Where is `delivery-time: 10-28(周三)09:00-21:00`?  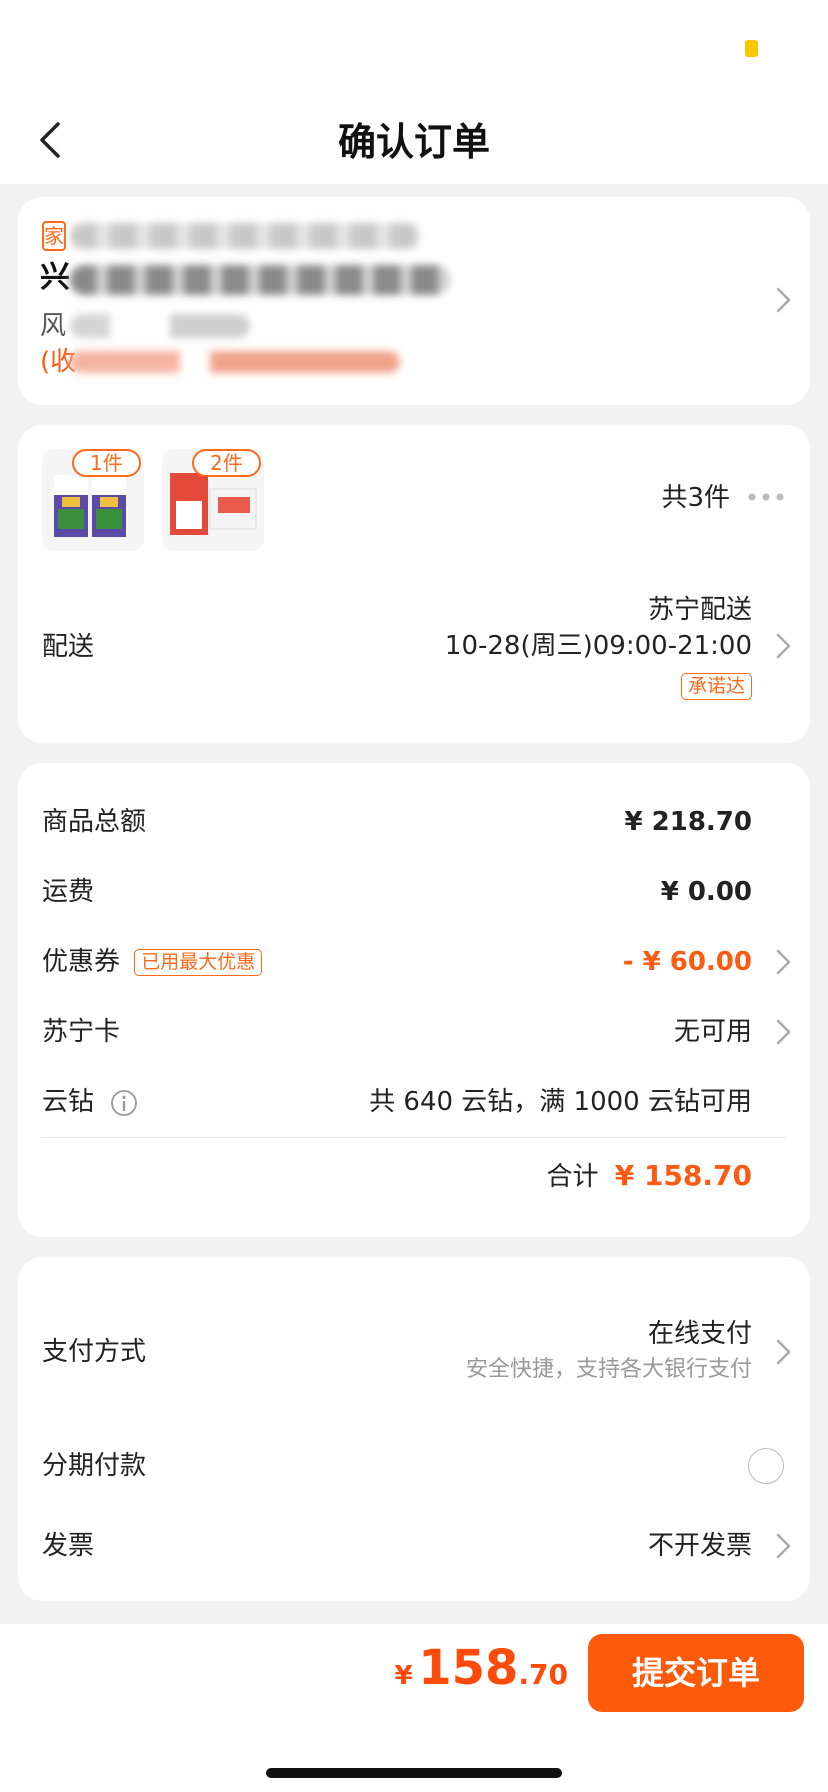 delivery-time: 10-28(周三)09:00-21:00 is located at coordinates (598, 646).